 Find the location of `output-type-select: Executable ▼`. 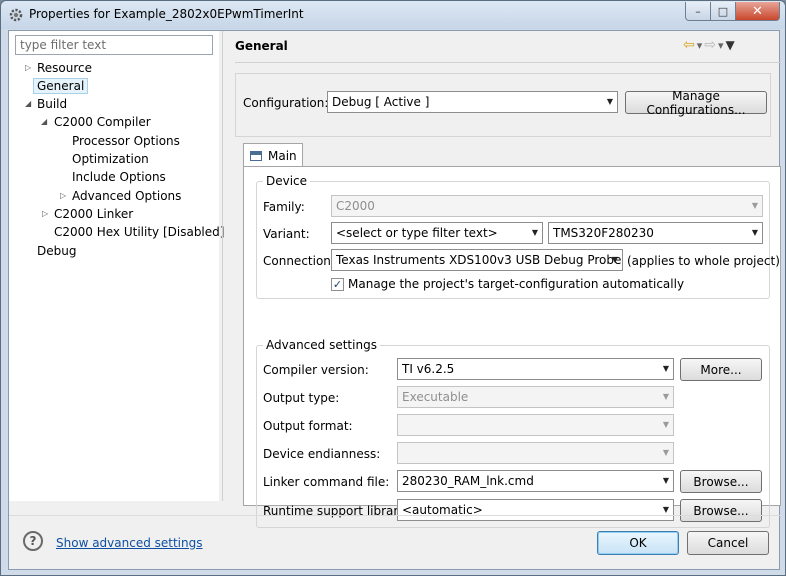

output-type-select: Executable ▼ is located at coordinates (535, 397).